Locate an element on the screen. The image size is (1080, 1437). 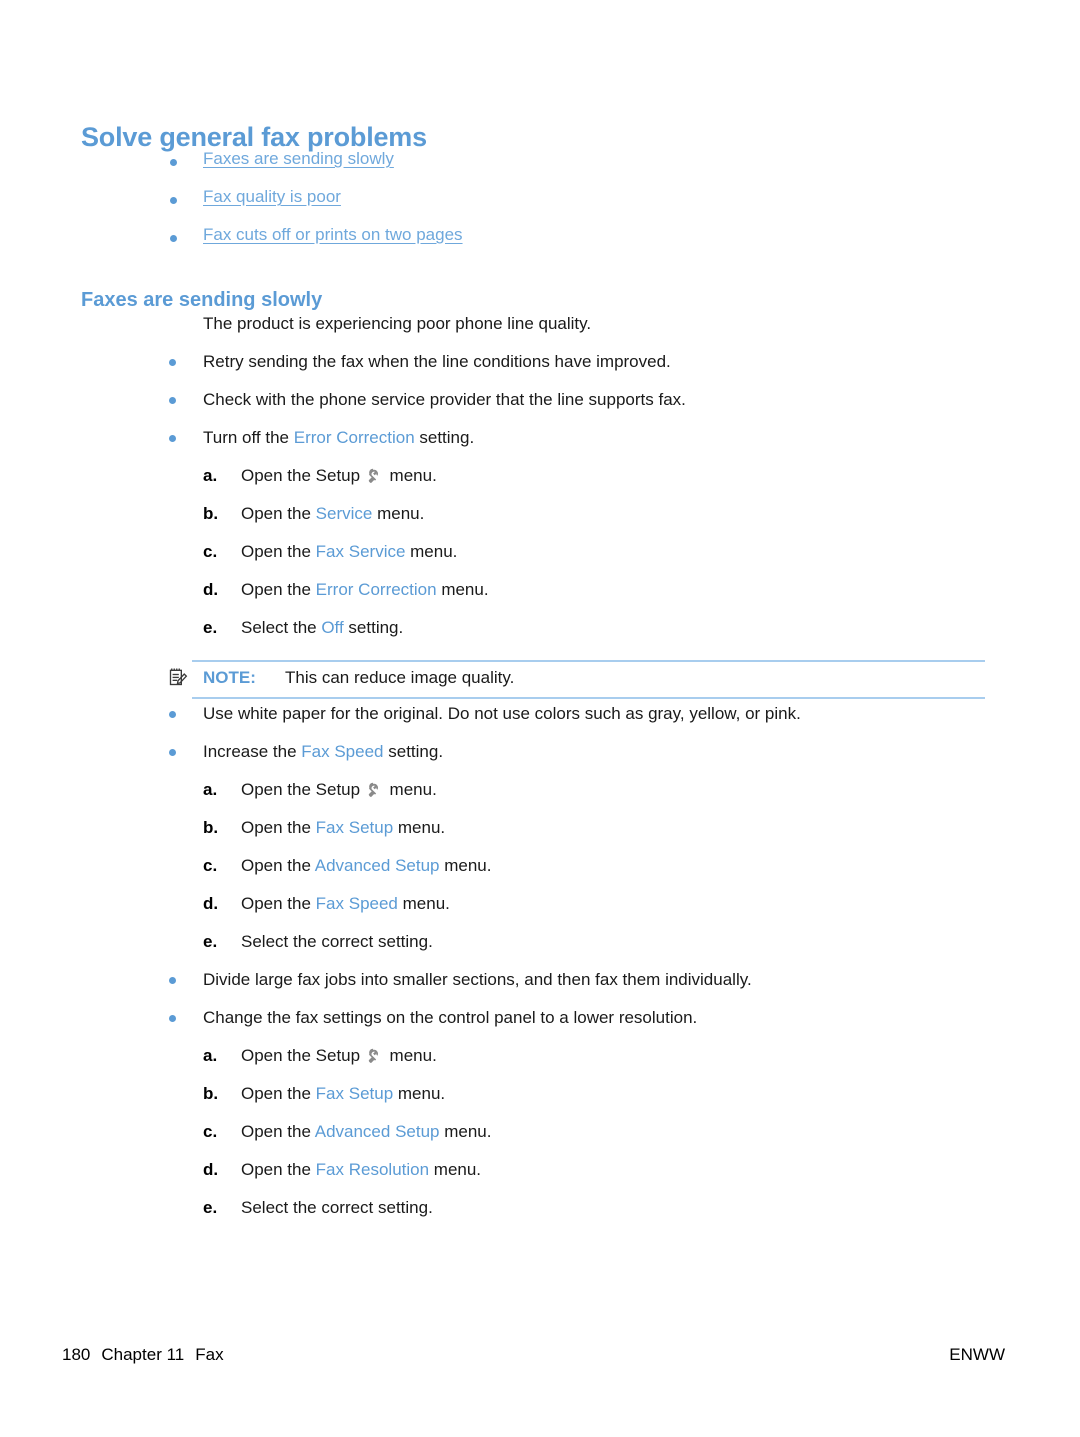
ui-menu-name: Service is located at coordinates (344, 513).